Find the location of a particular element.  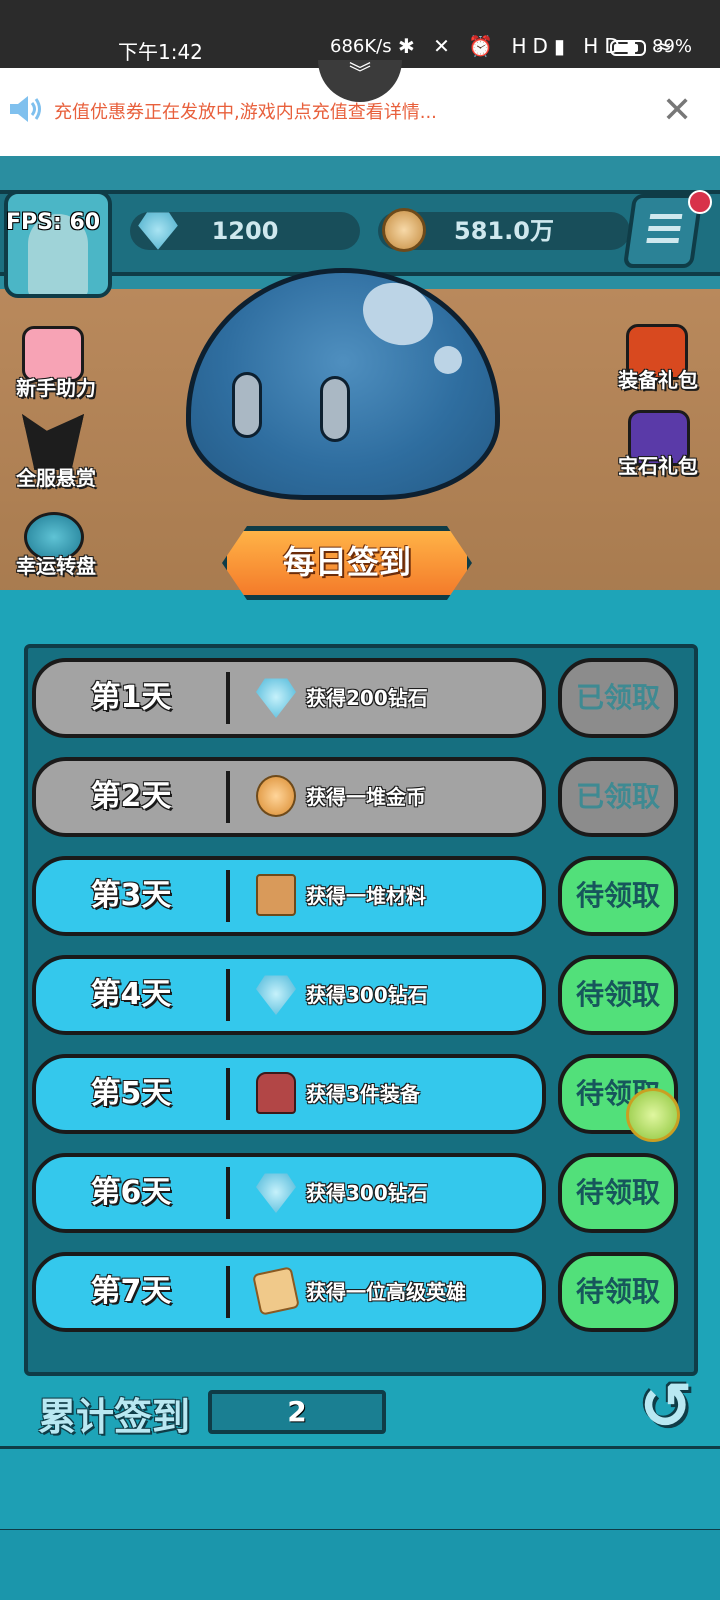

back-arrow-icon: ↺ is located at coordinates (666, 1407).